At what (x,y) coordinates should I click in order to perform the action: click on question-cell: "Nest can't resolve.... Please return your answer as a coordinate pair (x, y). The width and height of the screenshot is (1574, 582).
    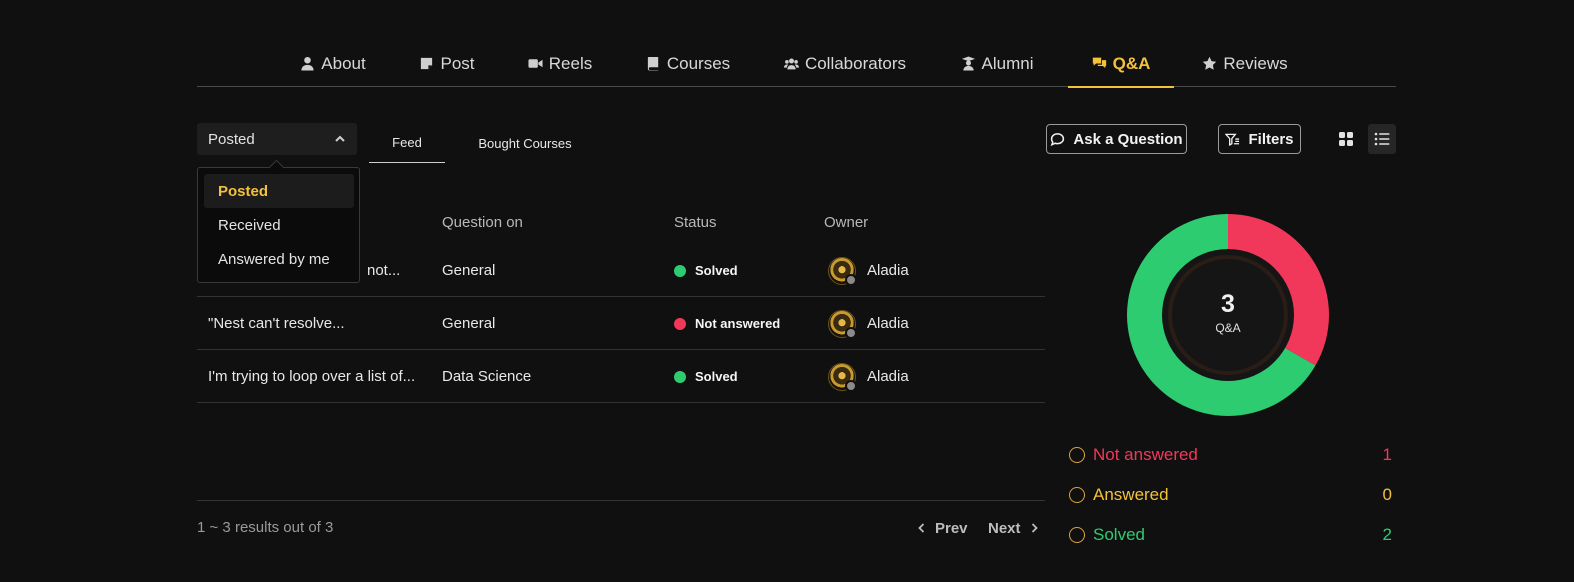
    Looking at the image, I should click on (276, 323).